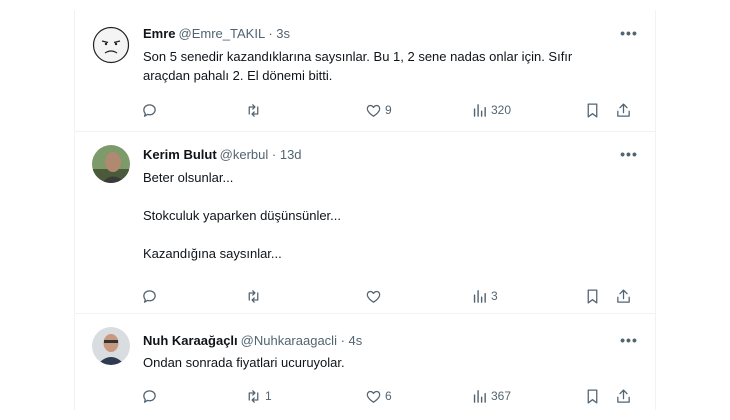 This screenshot has width=730, height=420. I want to click on views-button: 367, so click(491, 396).